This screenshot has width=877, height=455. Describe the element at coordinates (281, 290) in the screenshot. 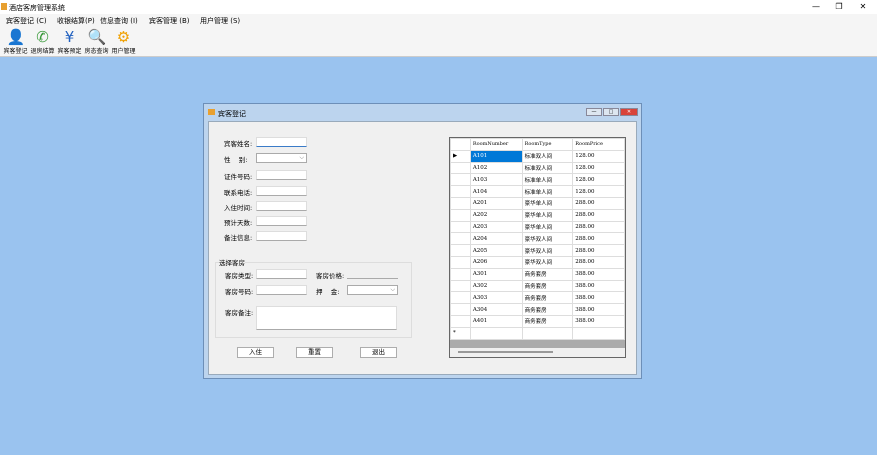

I see `room-number-input` at that location.